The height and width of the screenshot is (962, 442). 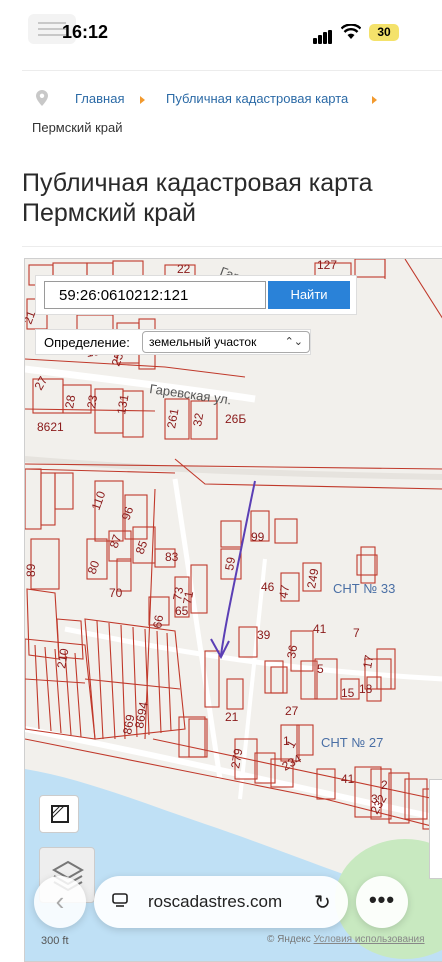 I want to click on parcel-number-label: 85, so click(x=142, y=547).